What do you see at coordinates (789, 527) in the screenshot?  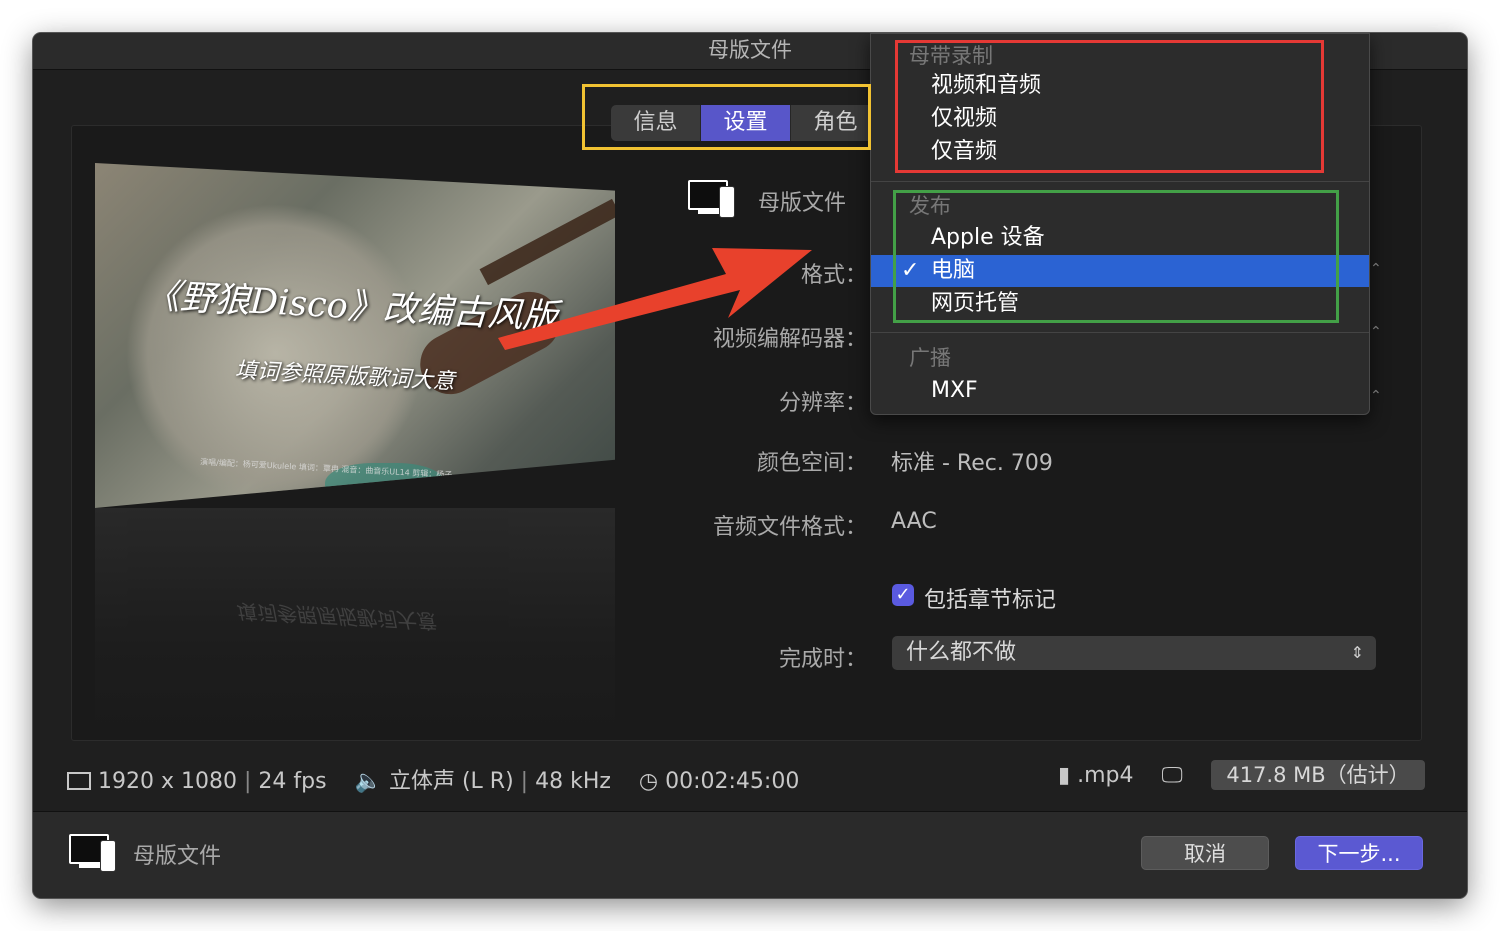 I see `audio-format-label: 音频文件格式：` at bounding box center [789, 527].